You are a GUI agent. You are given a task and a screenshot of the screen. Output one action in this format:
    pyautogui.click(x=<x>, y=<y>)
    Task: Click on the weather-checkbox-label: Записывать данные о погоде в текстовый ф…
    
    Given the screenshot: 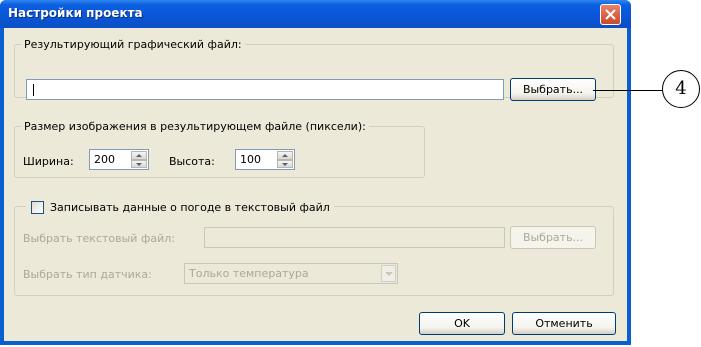 What is the action you would take?
    pyautogui.click(x=190, y=207)
    